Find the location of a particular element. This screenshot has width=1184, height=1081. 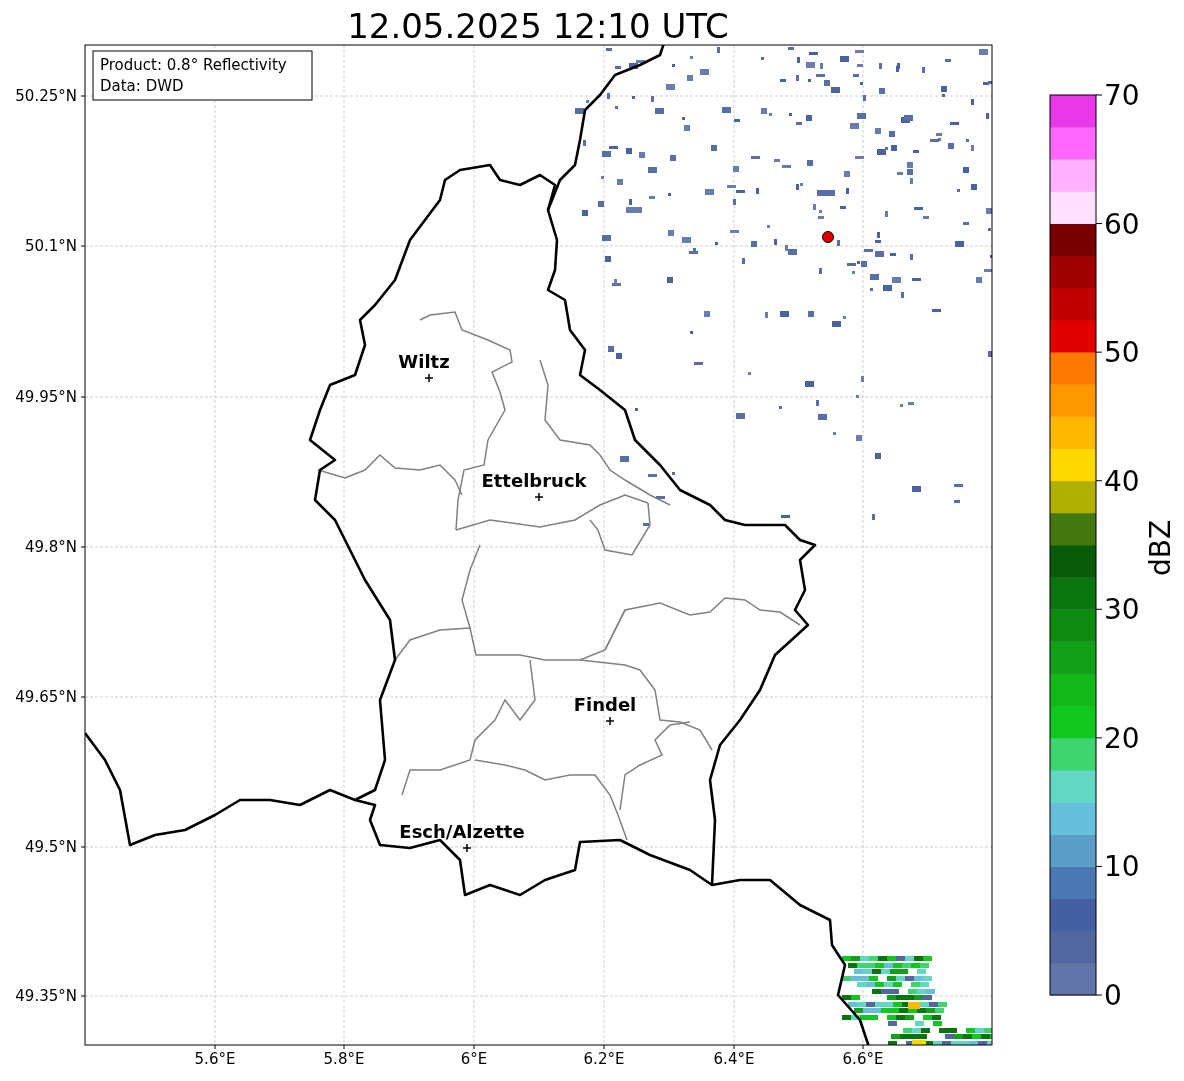

axis-tick-label: 49.35°N is located at coordinates (46, 996).